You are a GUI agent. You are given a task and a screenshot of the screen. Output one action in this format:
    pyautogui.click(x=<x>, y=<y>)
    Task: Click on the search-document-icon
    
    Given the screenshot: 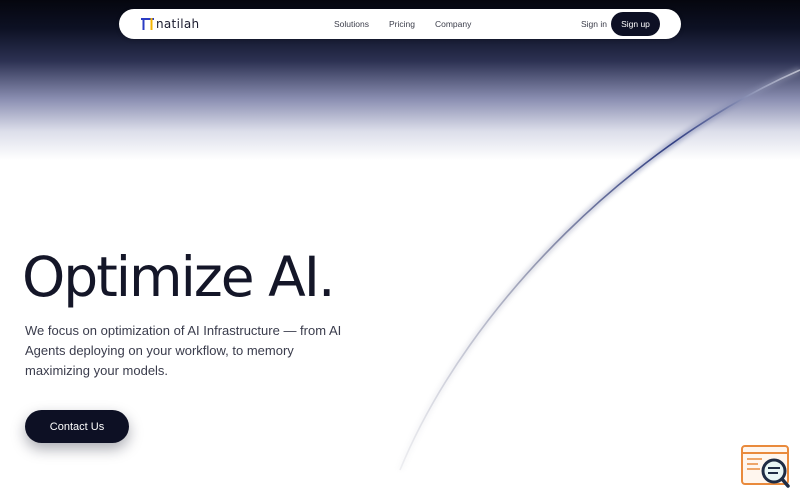 What is the action you would take?
    pyautogui.click(x=766, y=467)
    